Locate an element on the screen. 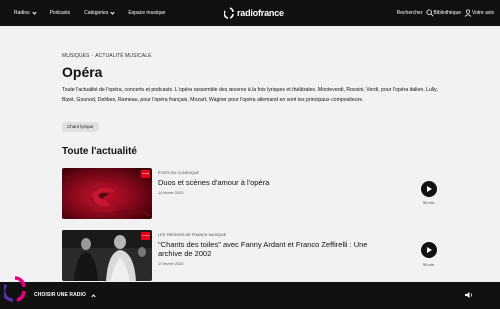  nav-podcasts-label: Podcasts is located at coordinates (60, 13).